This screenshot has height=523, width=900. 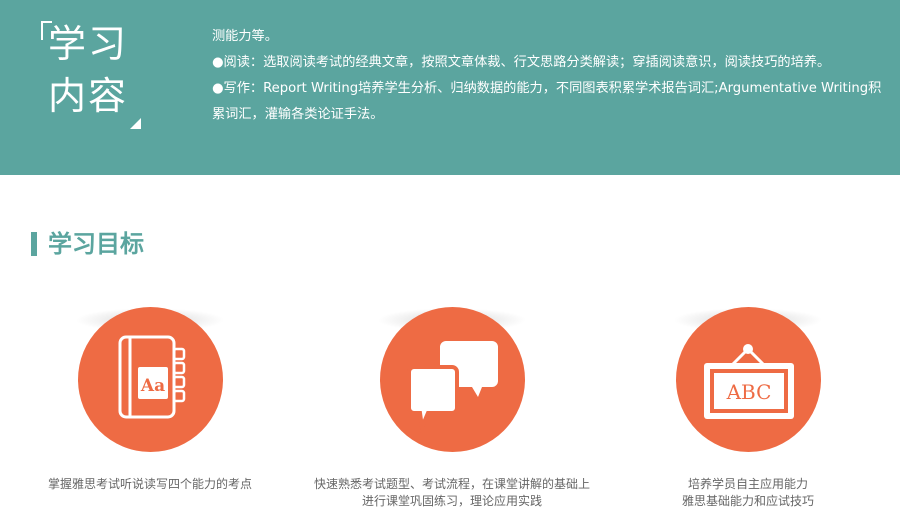 I want to click on goal-2-caption-line-2: 进行课堂巩固练习，理论应用实践, so click(x=451, y=501).